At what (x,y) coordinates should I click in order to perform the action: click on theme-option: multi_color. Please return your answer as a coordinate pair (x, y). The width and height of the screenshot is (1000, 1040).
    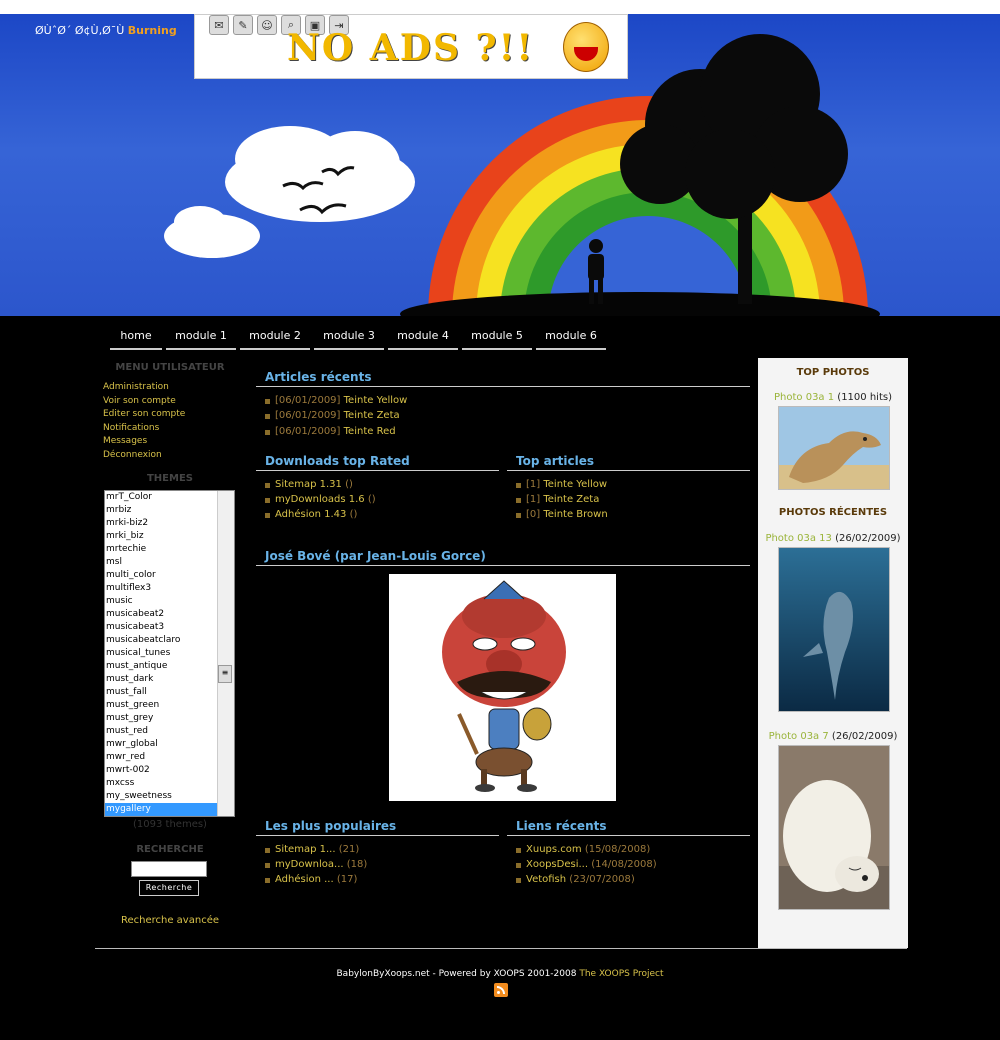
    Looking at the image, I should click on (169, 575).